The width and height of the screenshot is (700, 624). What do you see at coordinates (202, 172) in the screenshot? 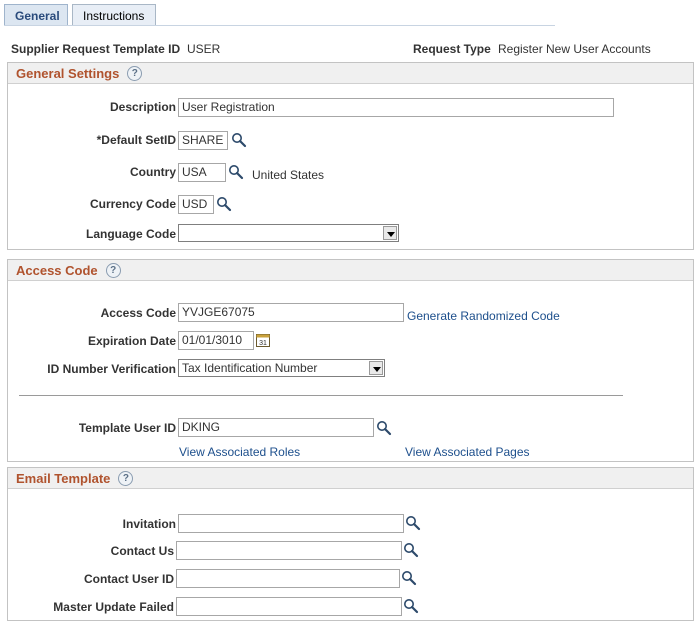
I see `country-input: USA` at bounding box center [202, 172].